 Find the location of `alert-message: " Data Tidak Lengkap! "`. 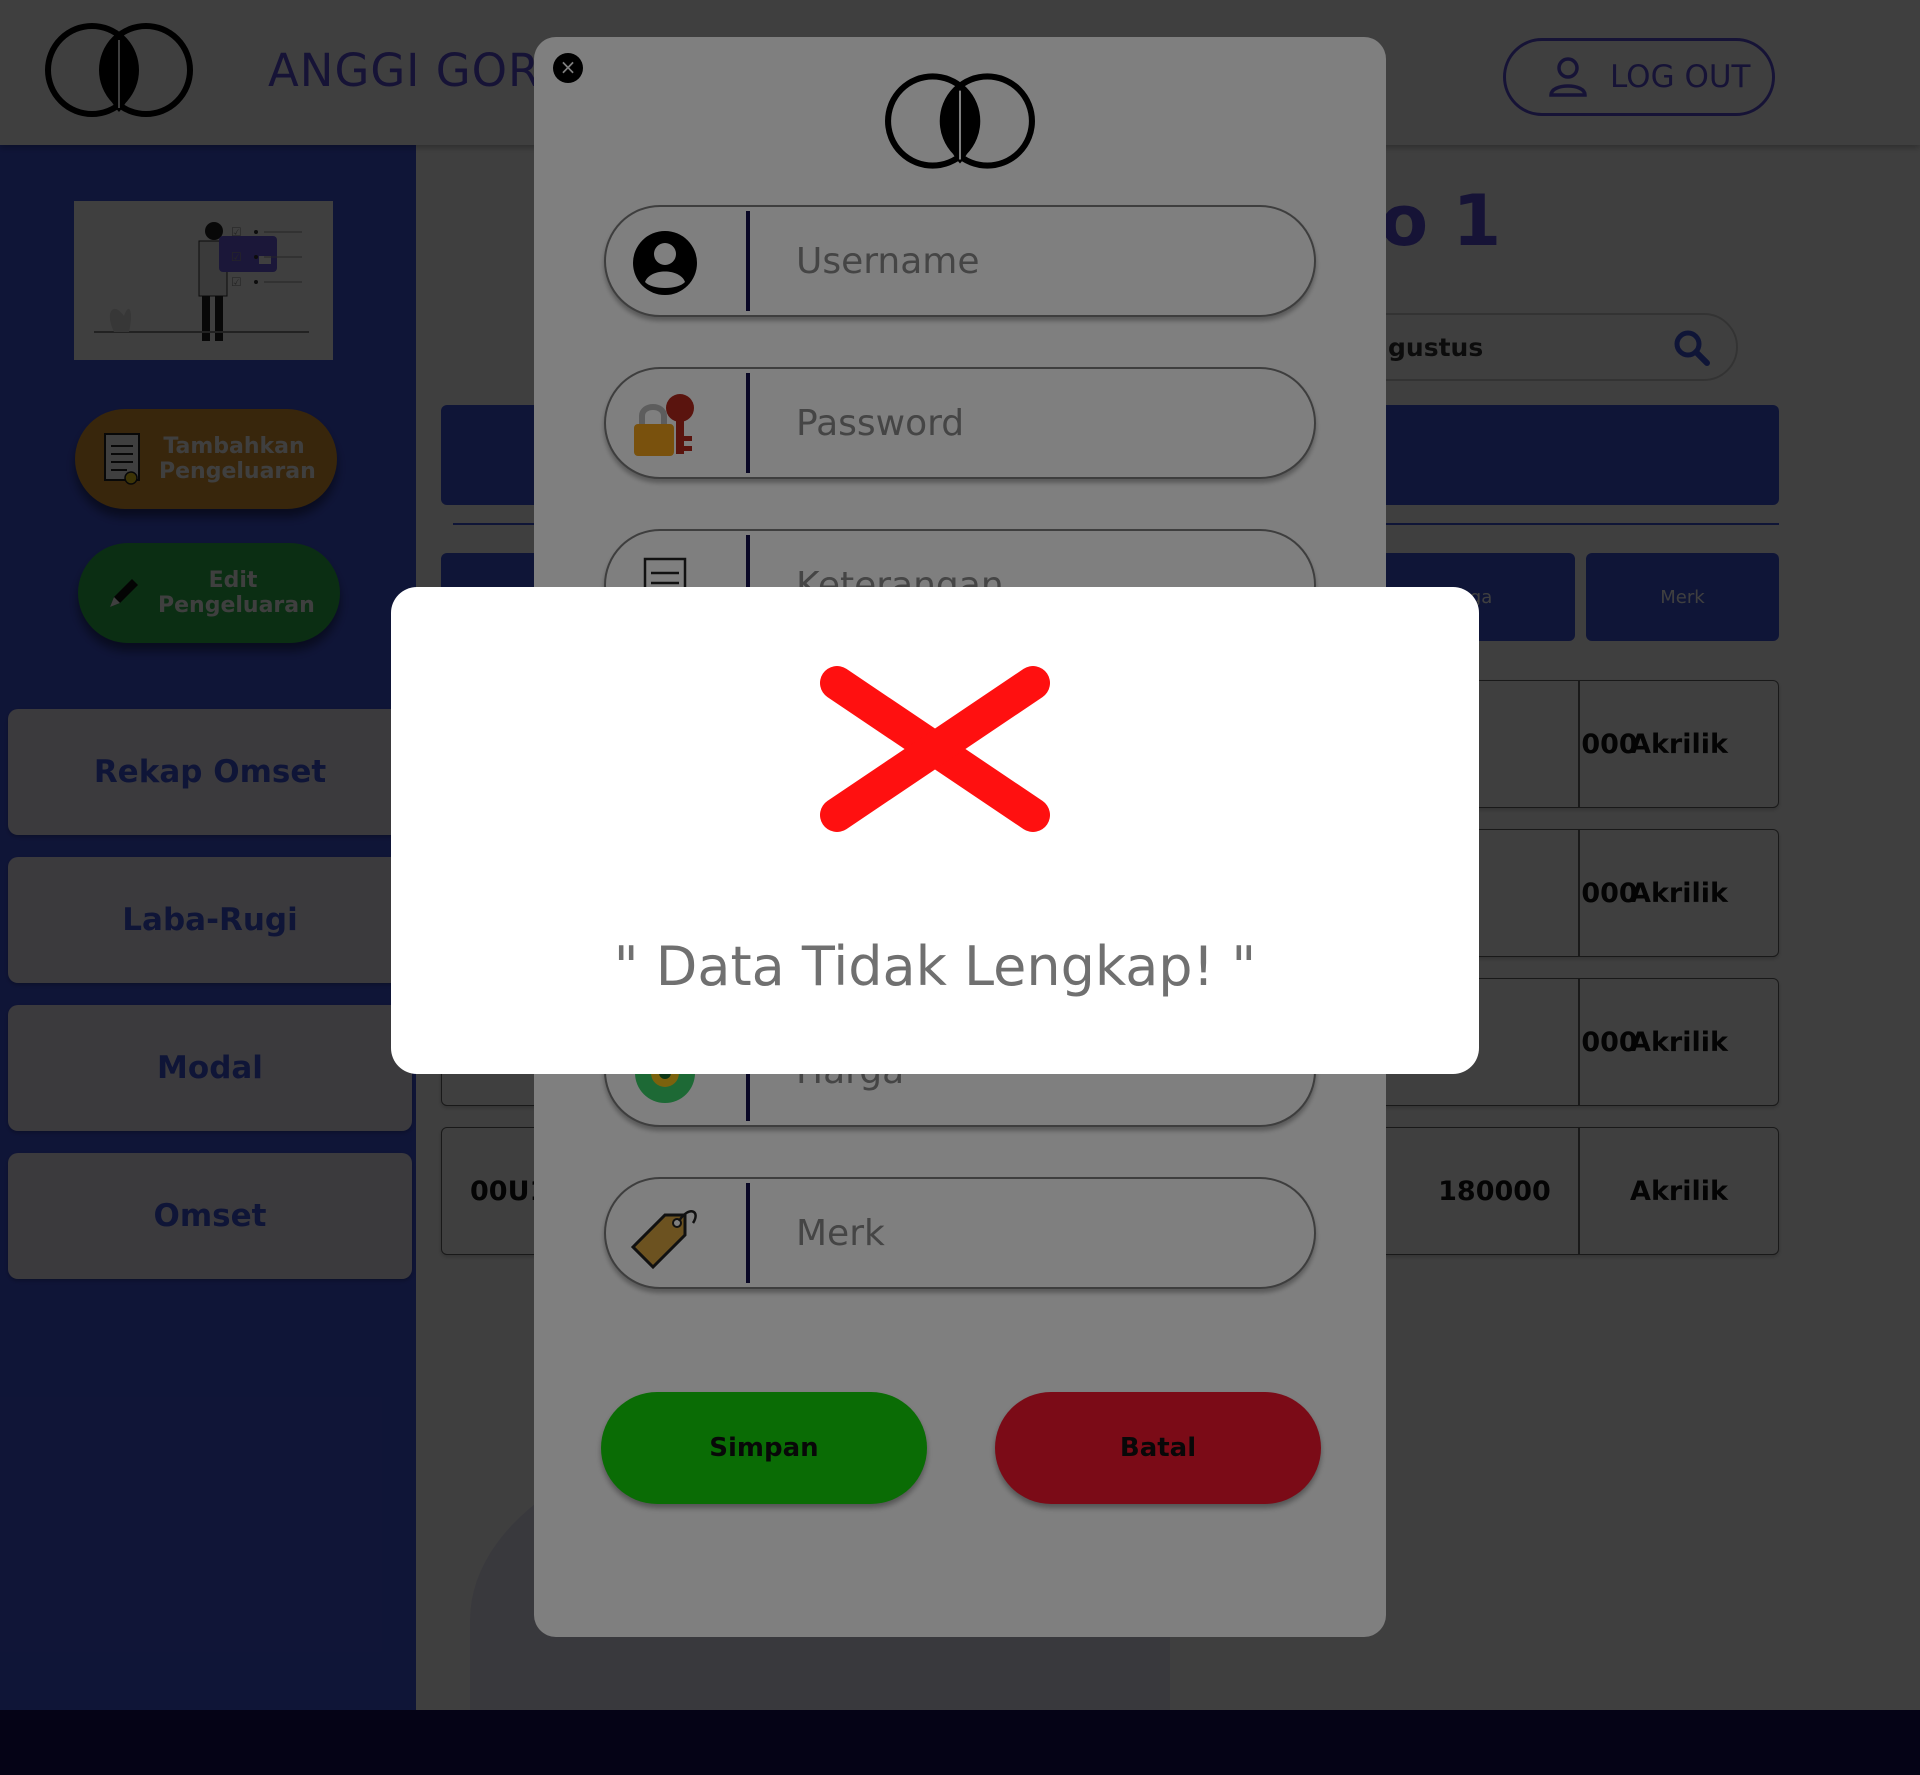

alert-message: " Data Tidak Lengkap! " is located at coordinates (935, 966).